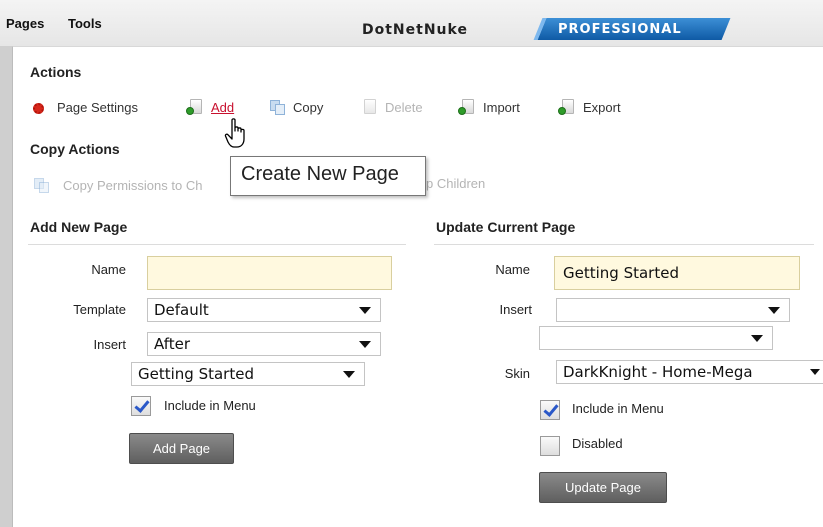 Image resolution: width=823 pixels, height=527 pixels. Describe the element at coordinates (550, 446) in the screenshot. I see `disabled-checkbox` at that location.